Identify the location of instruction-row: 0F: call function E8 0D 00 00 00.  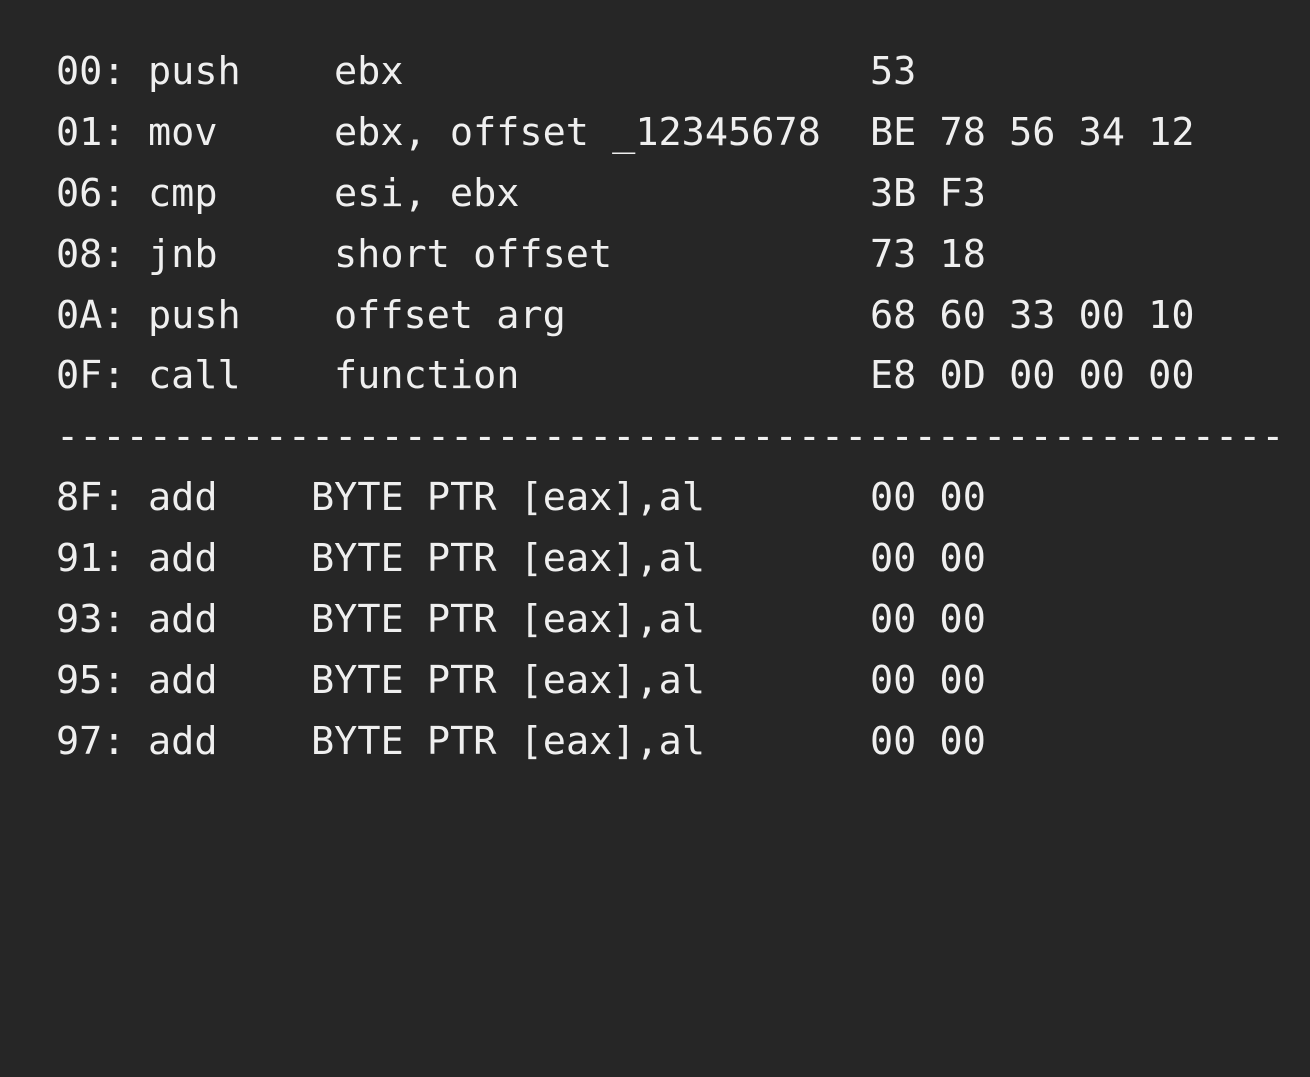
(655, 375).